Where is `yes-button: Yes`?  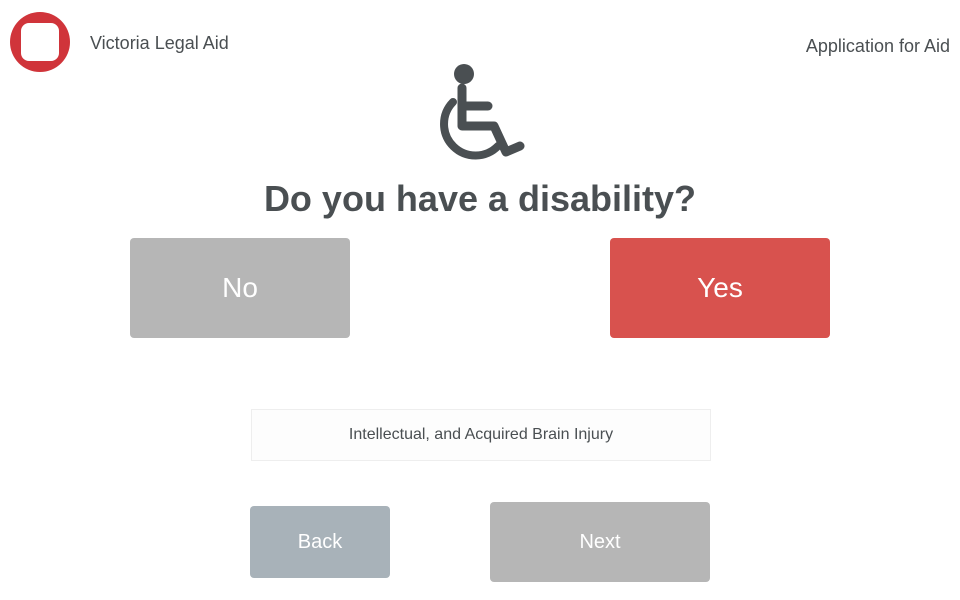
yes-button: Yes is located at coordinates (720, 288).